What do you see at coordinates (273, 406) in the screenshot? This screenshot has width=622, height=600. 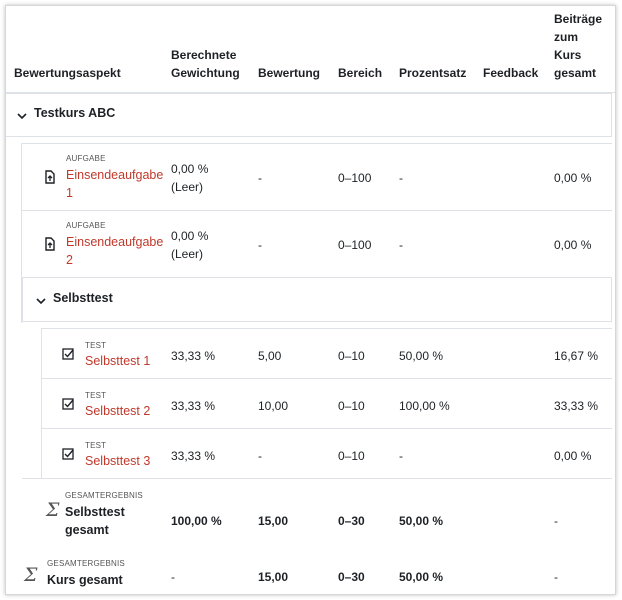 I see `grade-value: 10,00` at bounding box center [273, 406].